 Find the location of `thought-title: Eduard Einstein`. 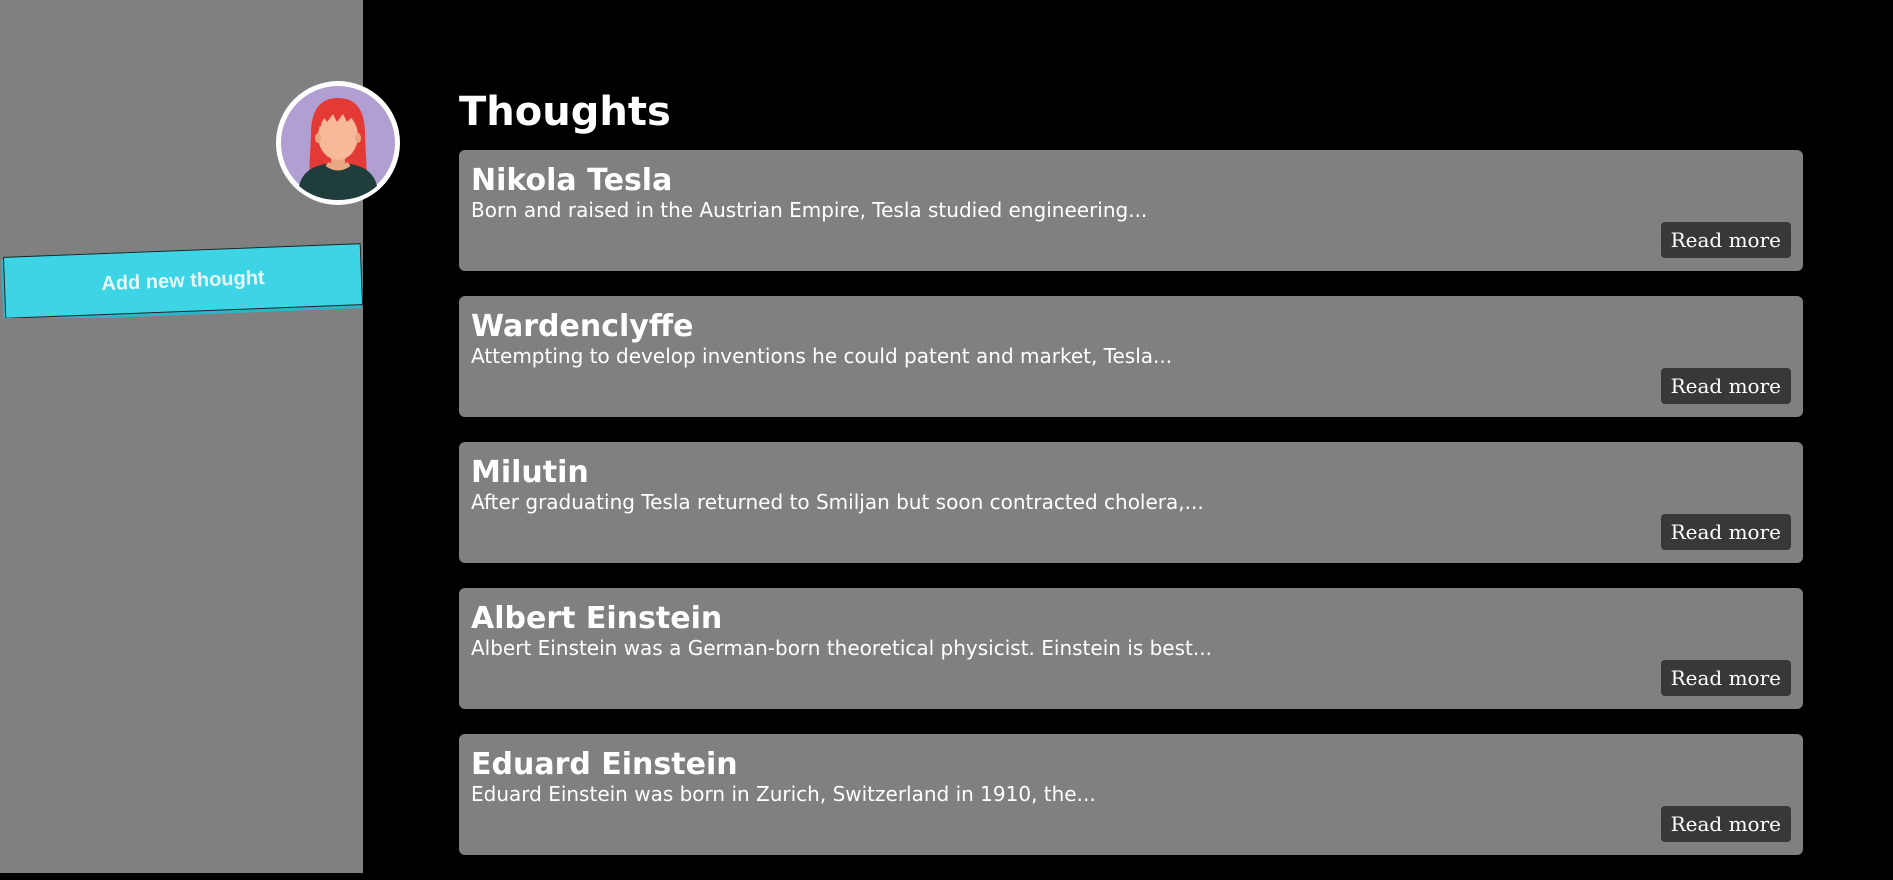

thought-title: Eduard Einstein is located at coordinates (604, 764).